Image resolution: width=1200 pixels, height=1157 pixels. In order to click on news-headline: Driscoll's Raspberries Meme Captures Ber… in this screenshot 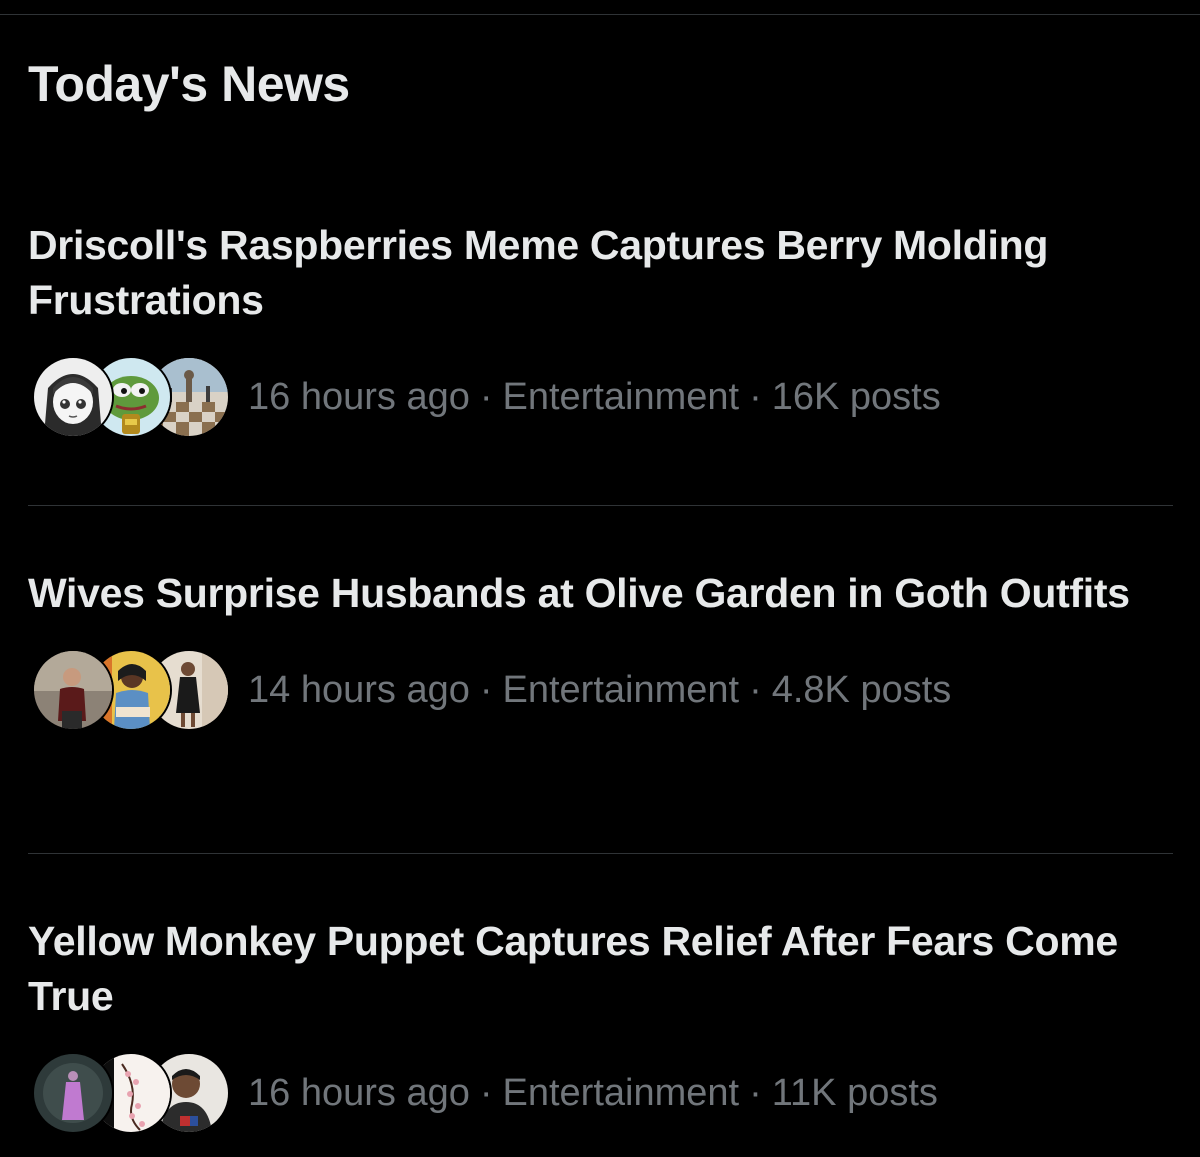, I will do `click(600, 273)`.